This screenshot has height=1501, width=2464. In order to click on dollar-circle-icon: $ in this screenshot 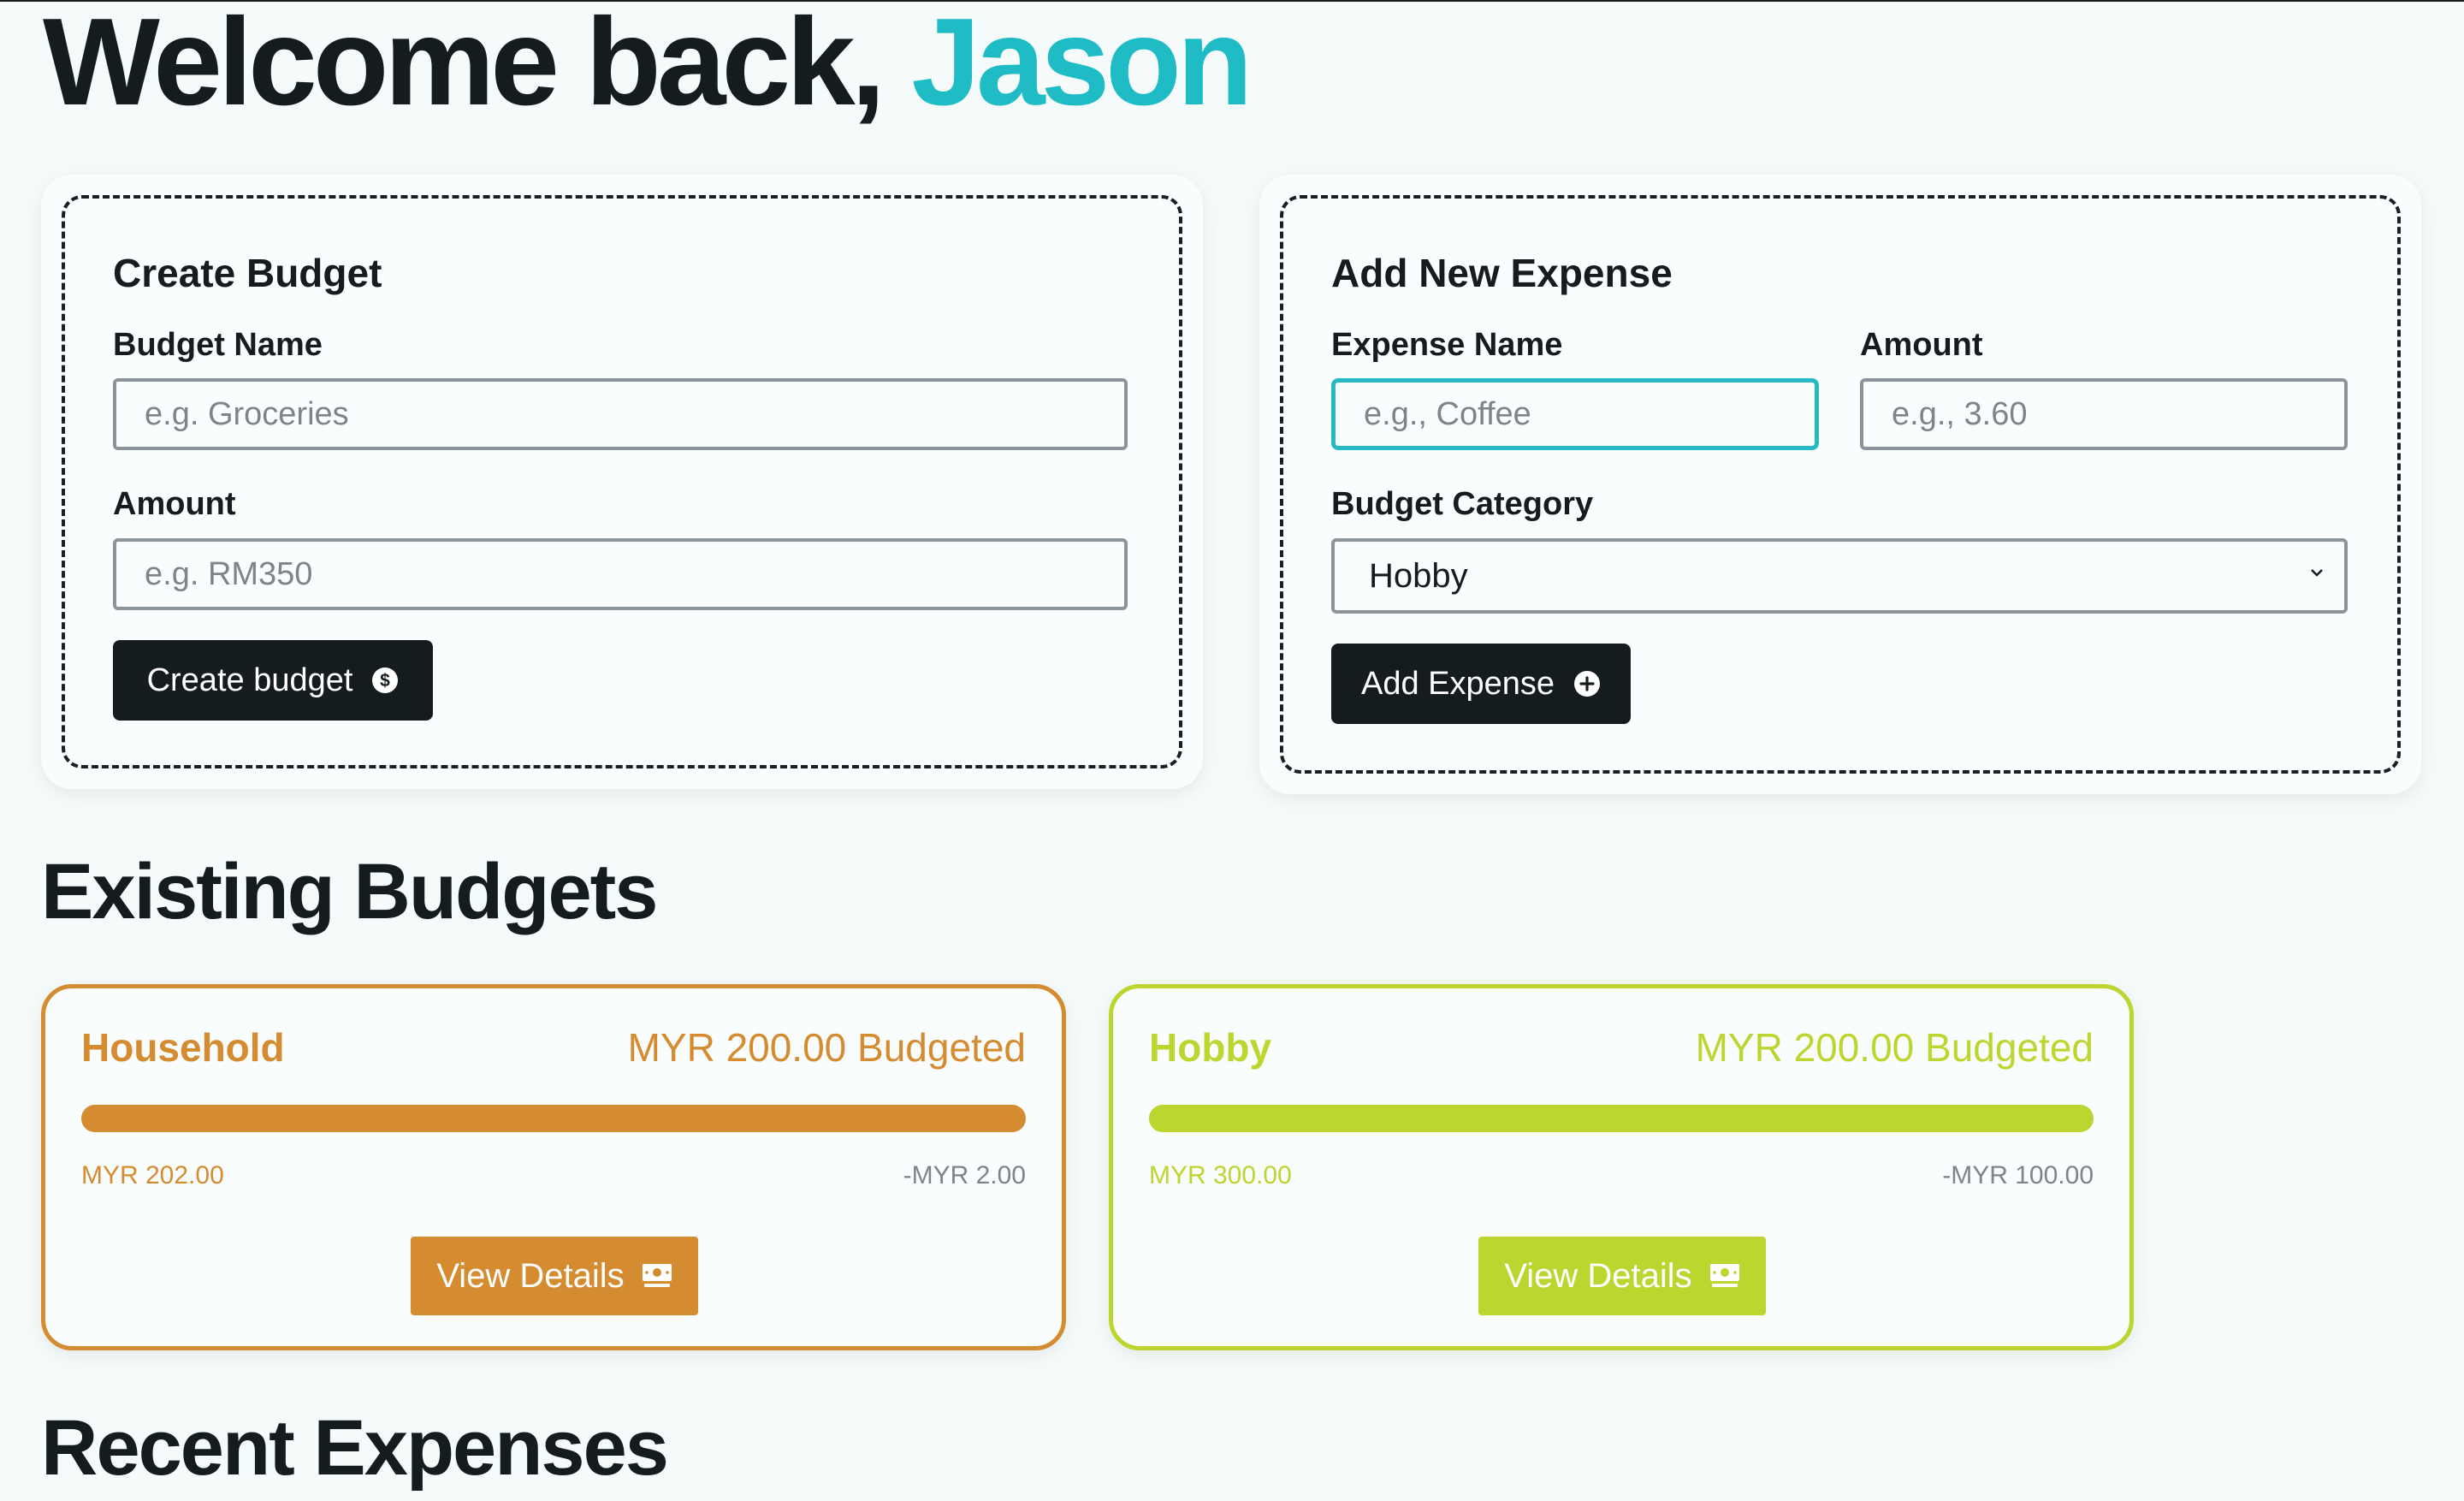, I will do `click(385, 680)`.